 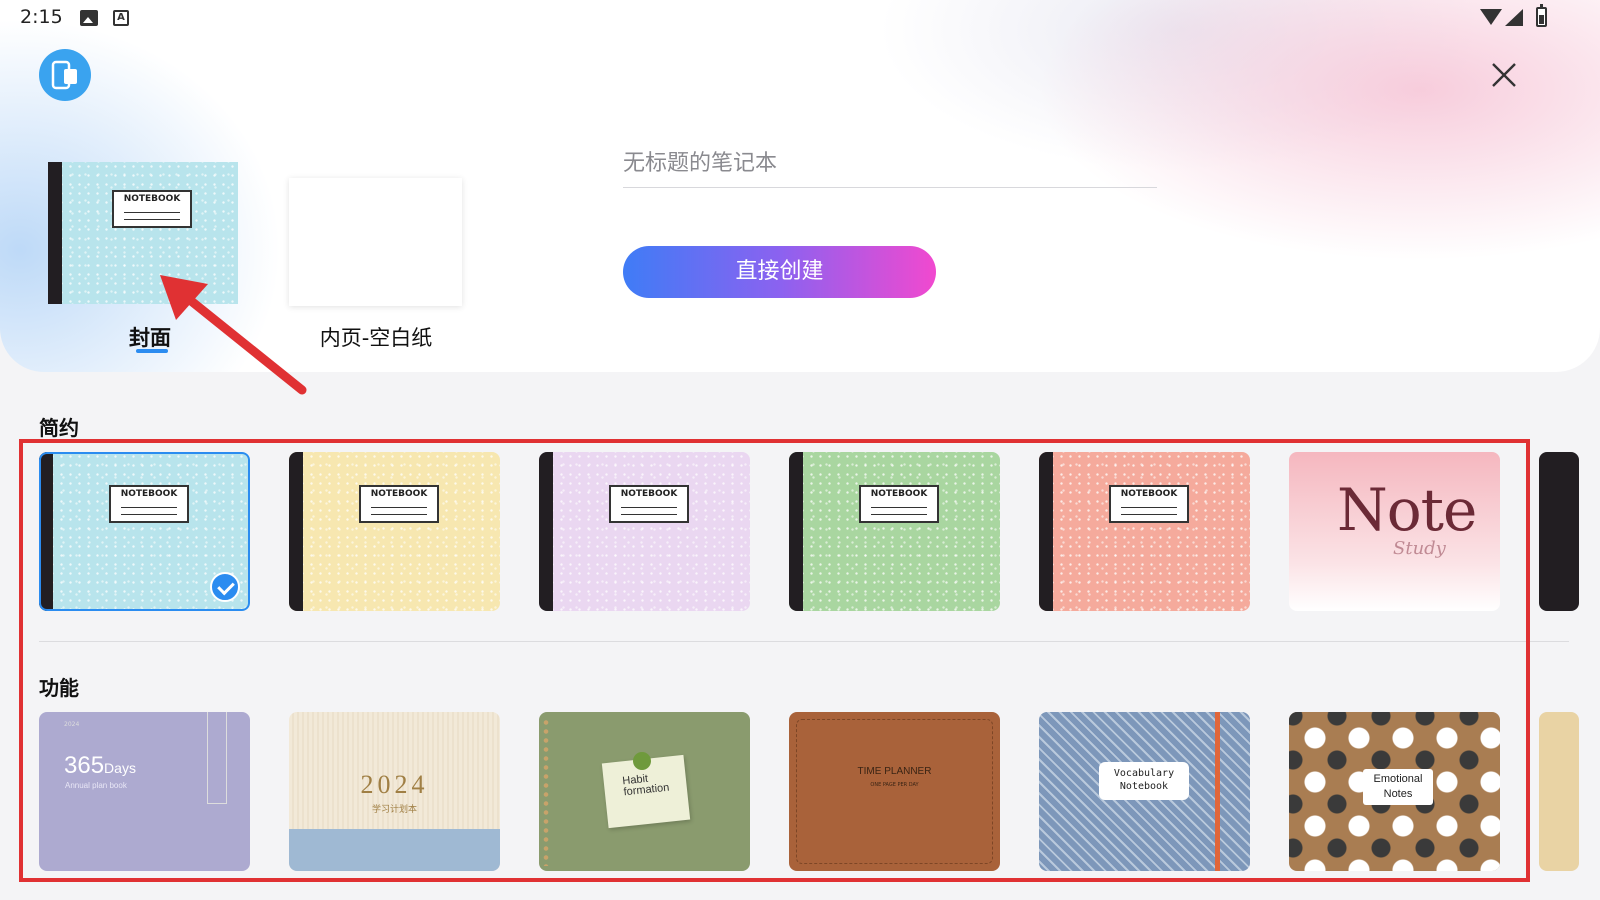 I want to click on cover-days: 365Days, so click(x=100, y=765).